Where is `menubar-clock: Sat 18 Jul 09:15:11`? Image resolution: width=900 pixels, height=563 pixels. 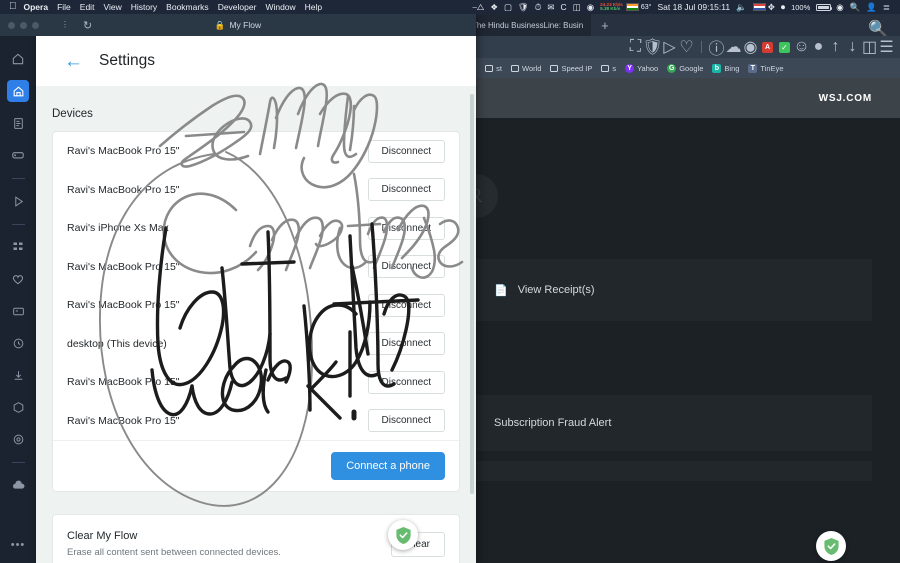
menubar-clock: Sat 18 Jul 09:15:11 is located at coordinates (693, 7).